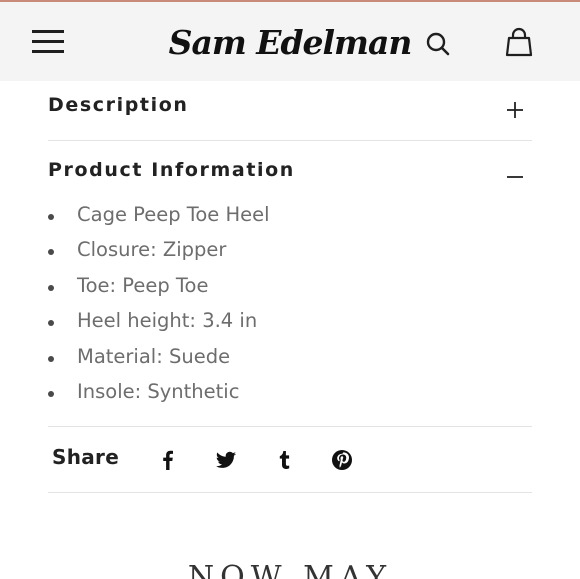 This screenshot has height=579, width=580. I want to click on share-twitter-button, so click(226, 460).